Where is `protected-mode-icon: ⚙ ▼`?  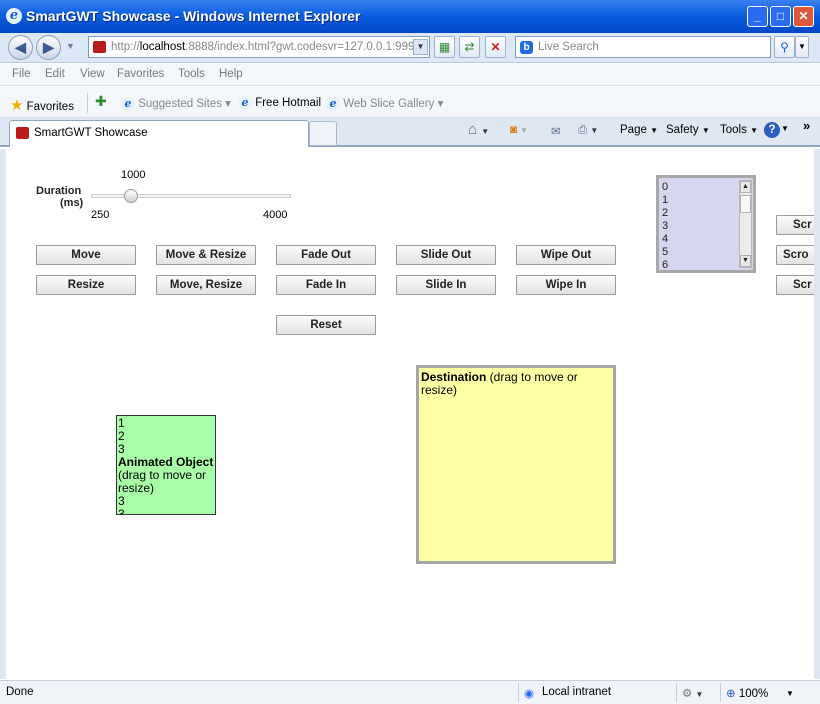
protected-mode-icon: ⚙ ▼ is located at coordinates (692, 693).